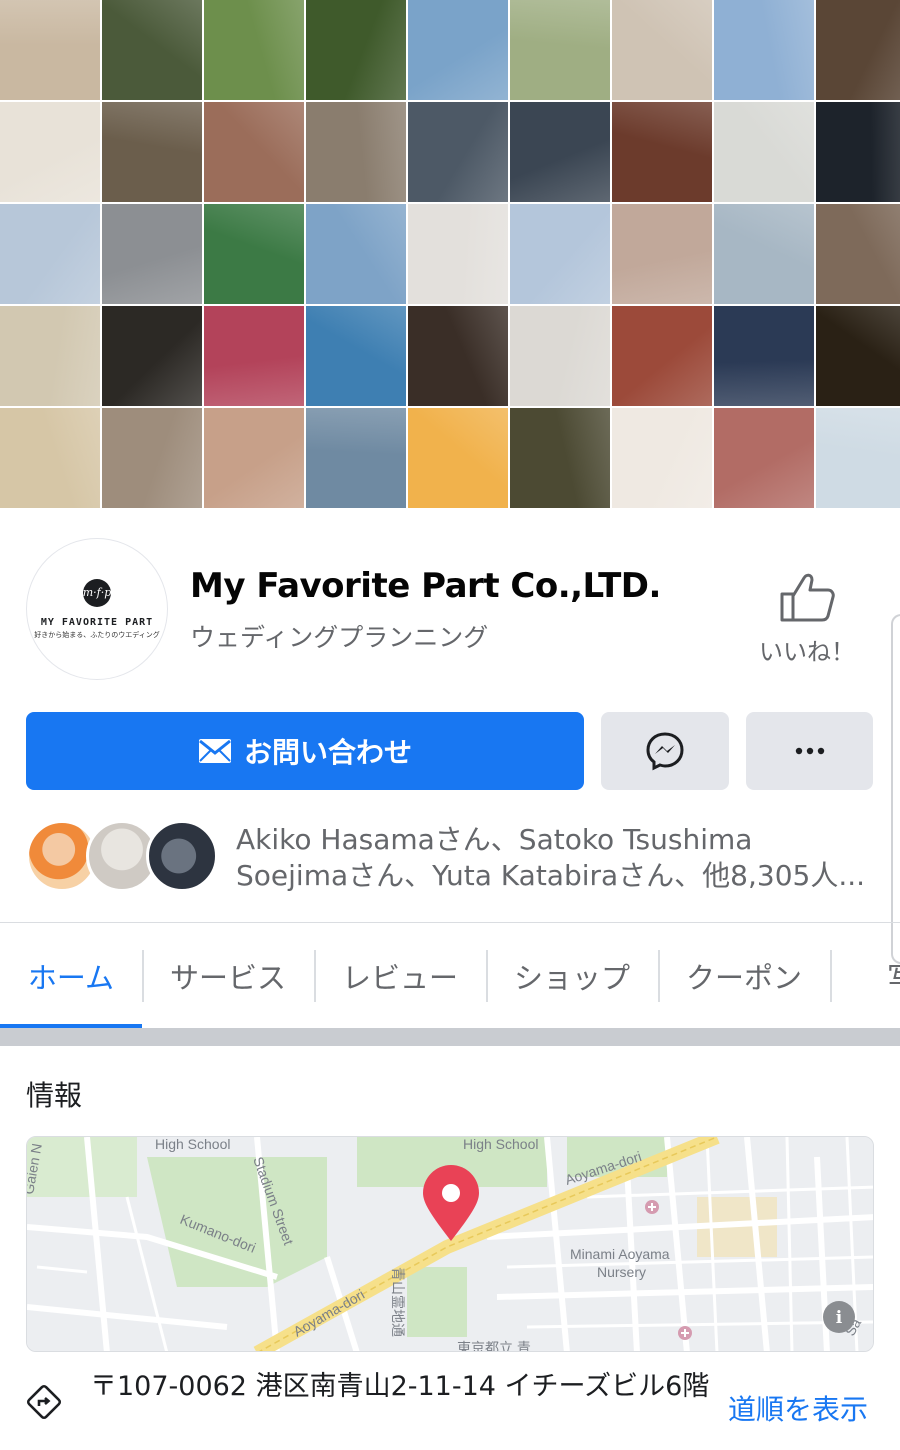 The width and height of the screenshot is (900, 1450). I want to click on page-title: My Favorite Part Co.,LTD., so click(425, 586).